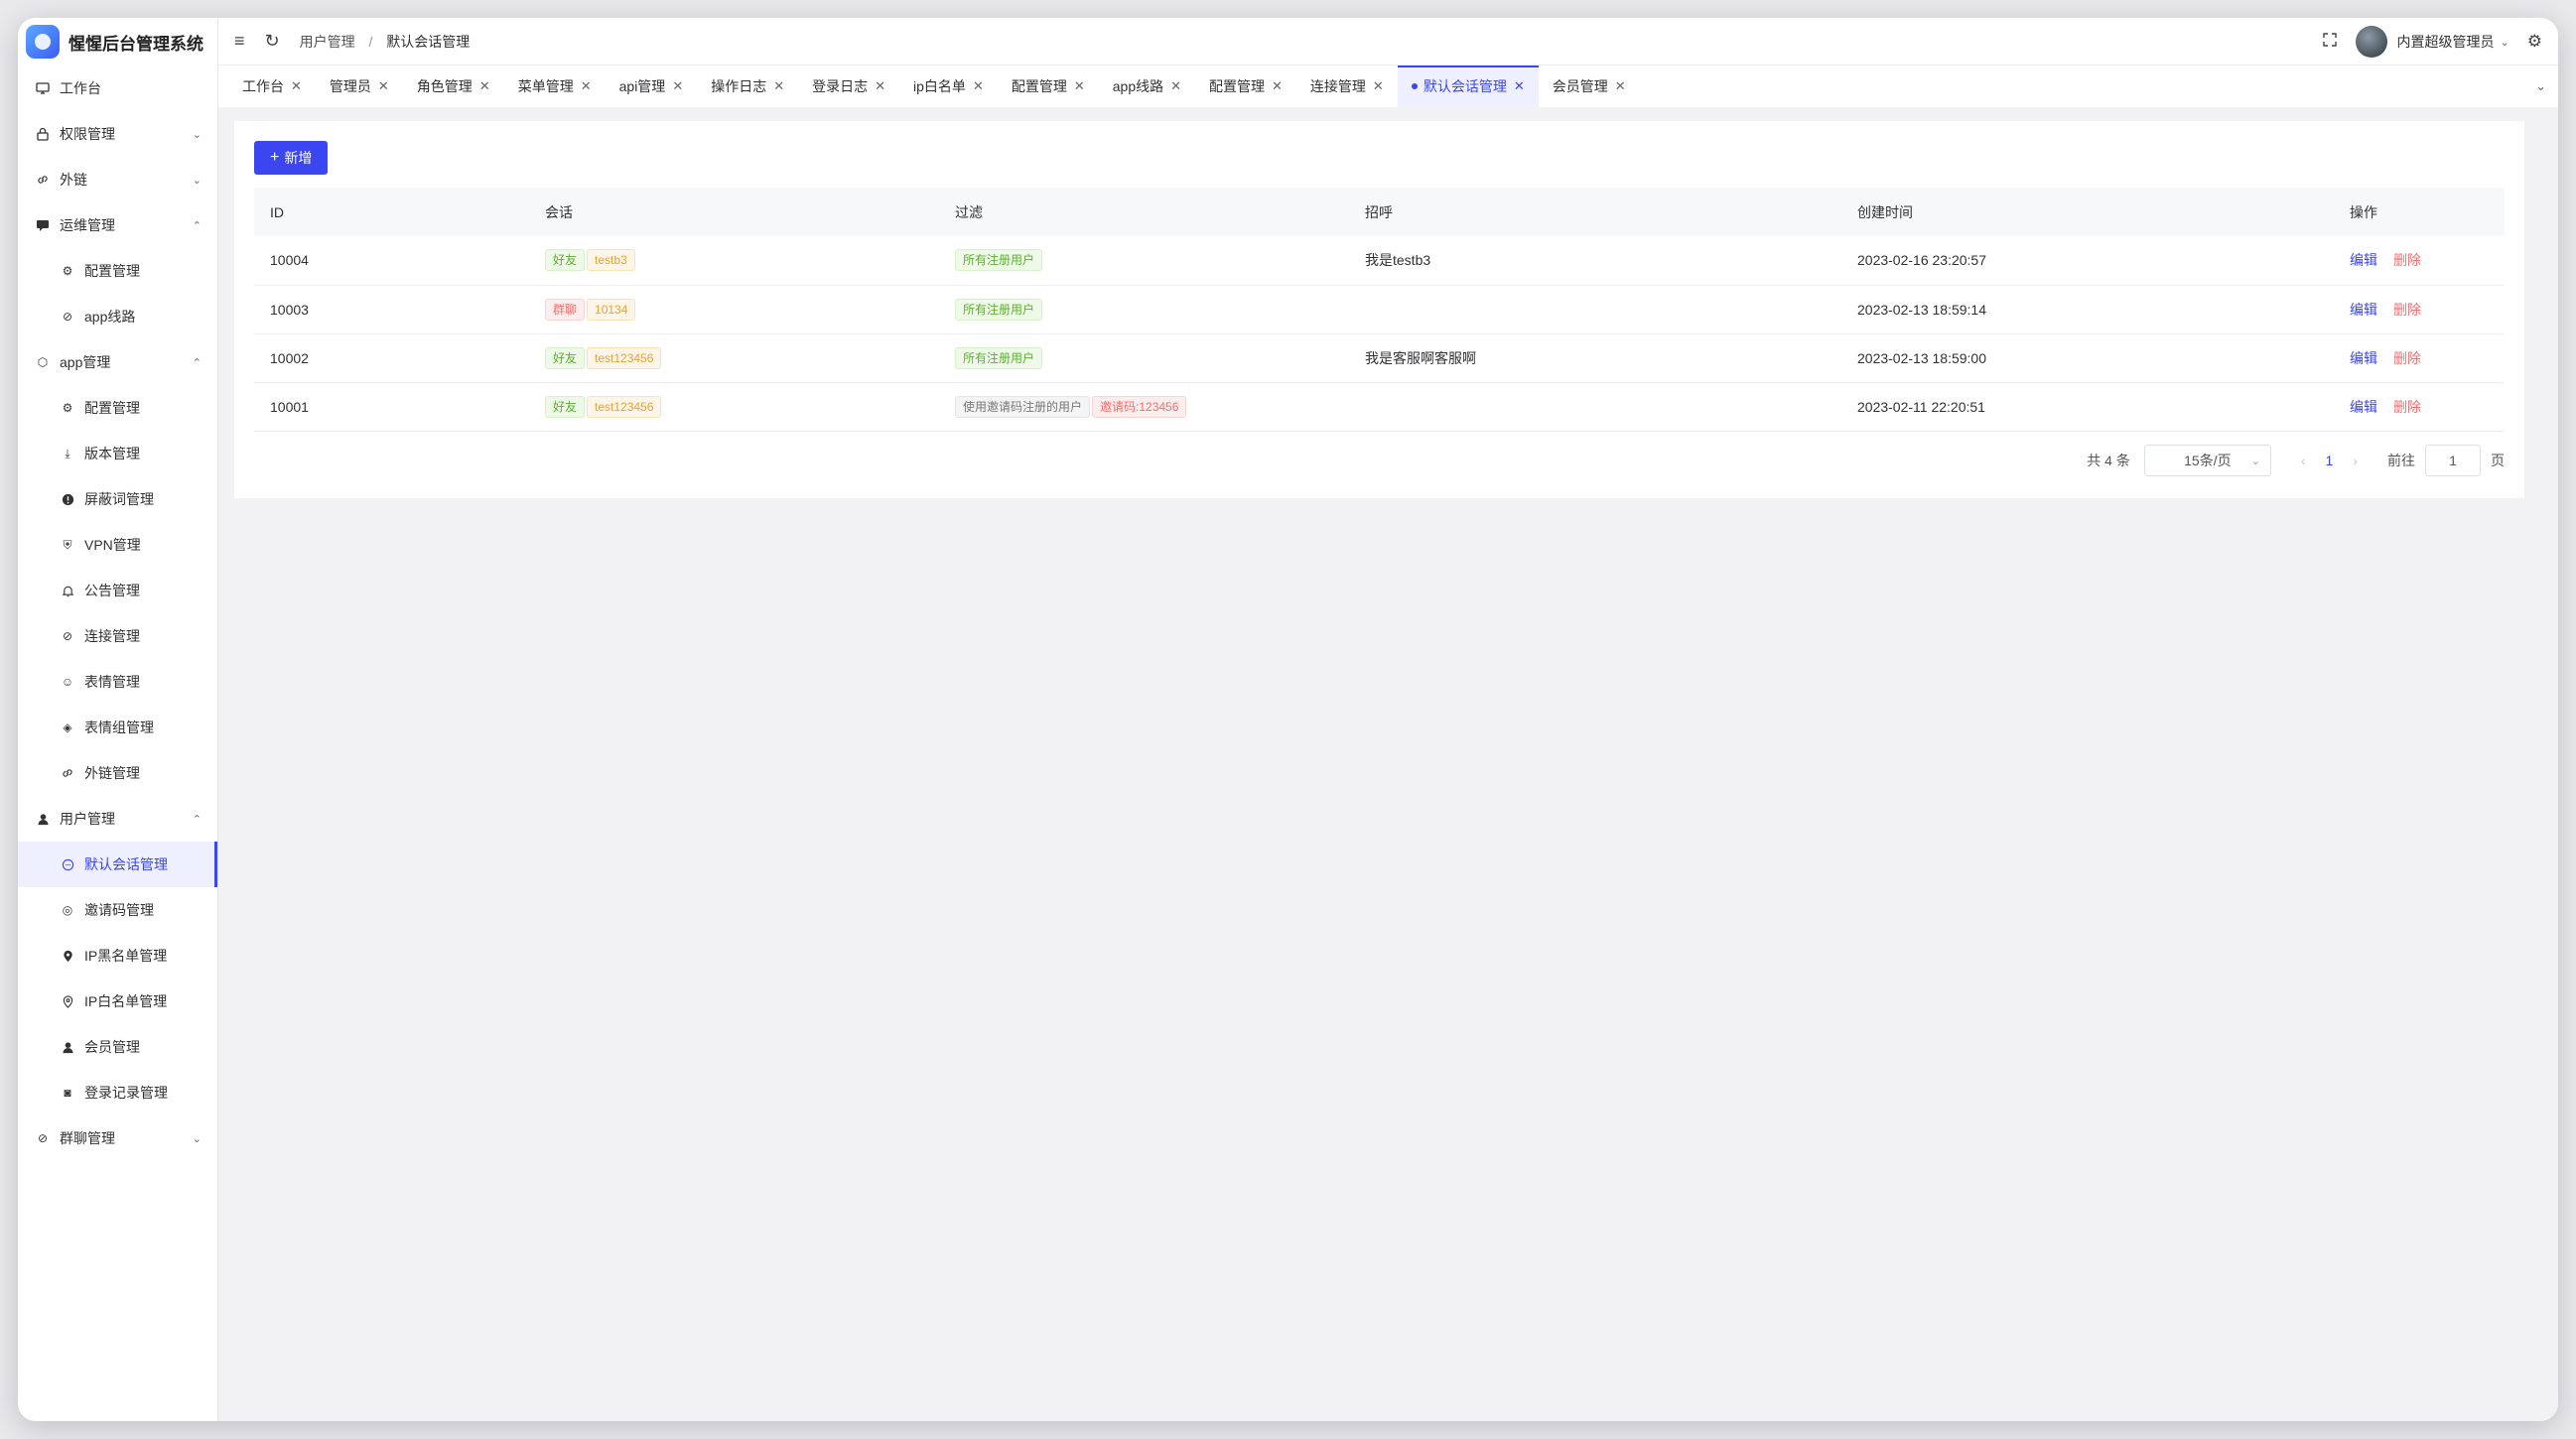  I want to click on tab-config: 配置管理 ✕, so click(1049, 86).